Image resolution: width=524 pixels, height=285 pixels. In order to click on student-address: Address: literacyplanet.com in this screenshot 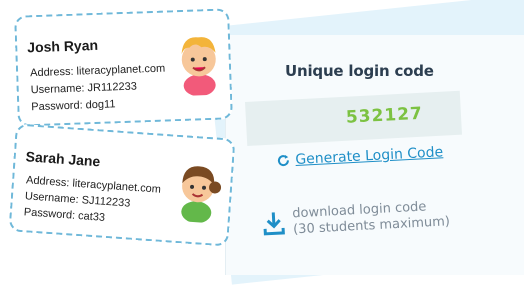, I will do `click(97, 71)`.